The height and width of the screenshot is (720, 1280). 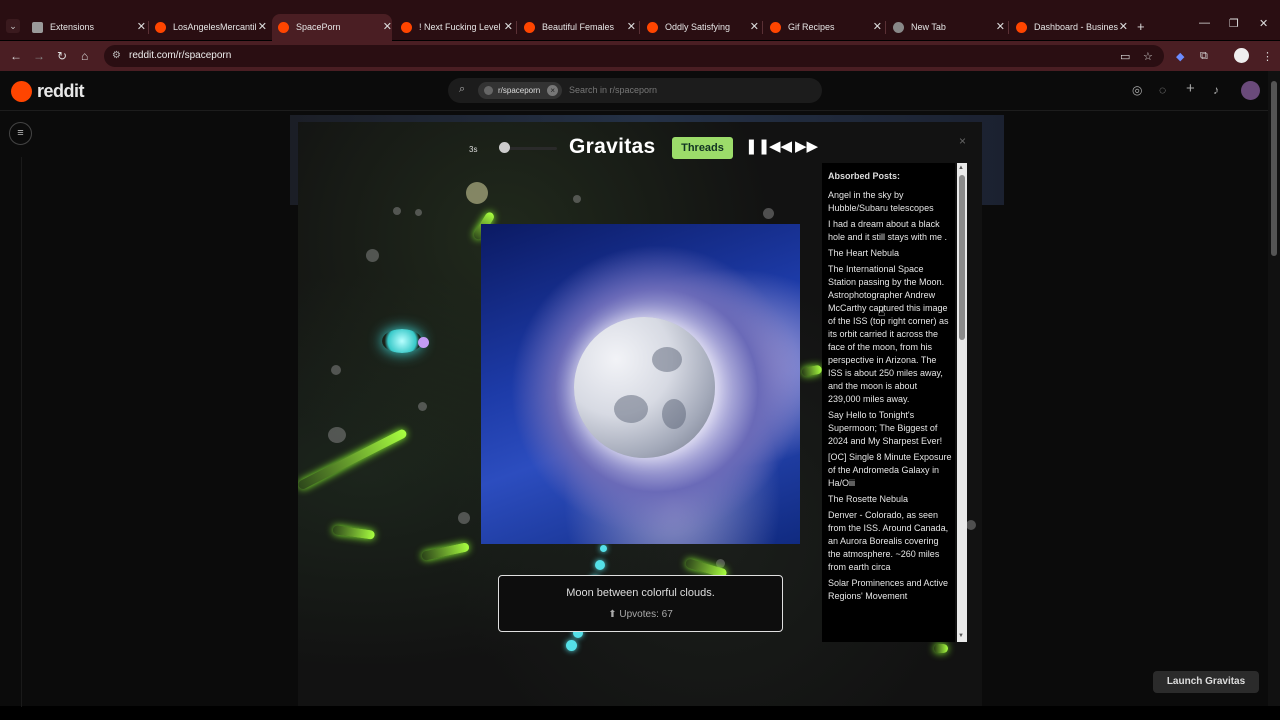 What do you see at coordinates (640, 614) in the screenshot?
I see `upvotes-count: ⬆ Upvotes: 67` at bounding box center [640, 614].